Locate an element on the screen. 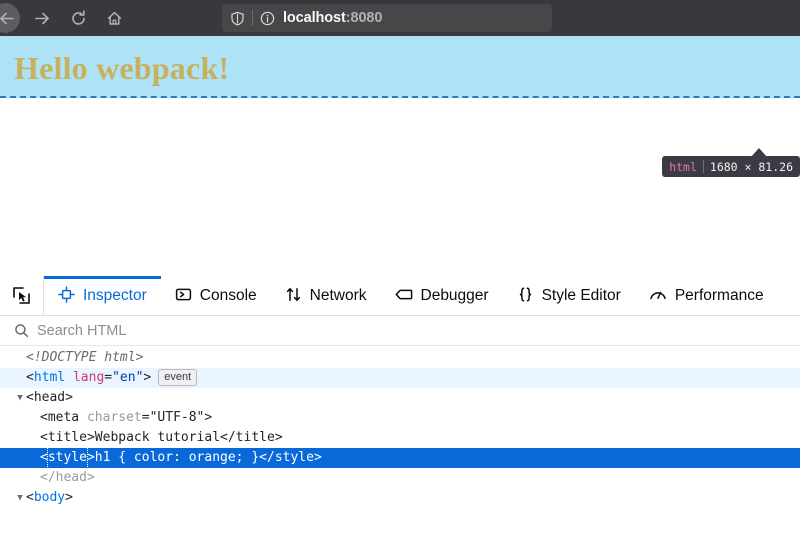  tab-style-editor: Style Editor is located at coordinates (569, 295).